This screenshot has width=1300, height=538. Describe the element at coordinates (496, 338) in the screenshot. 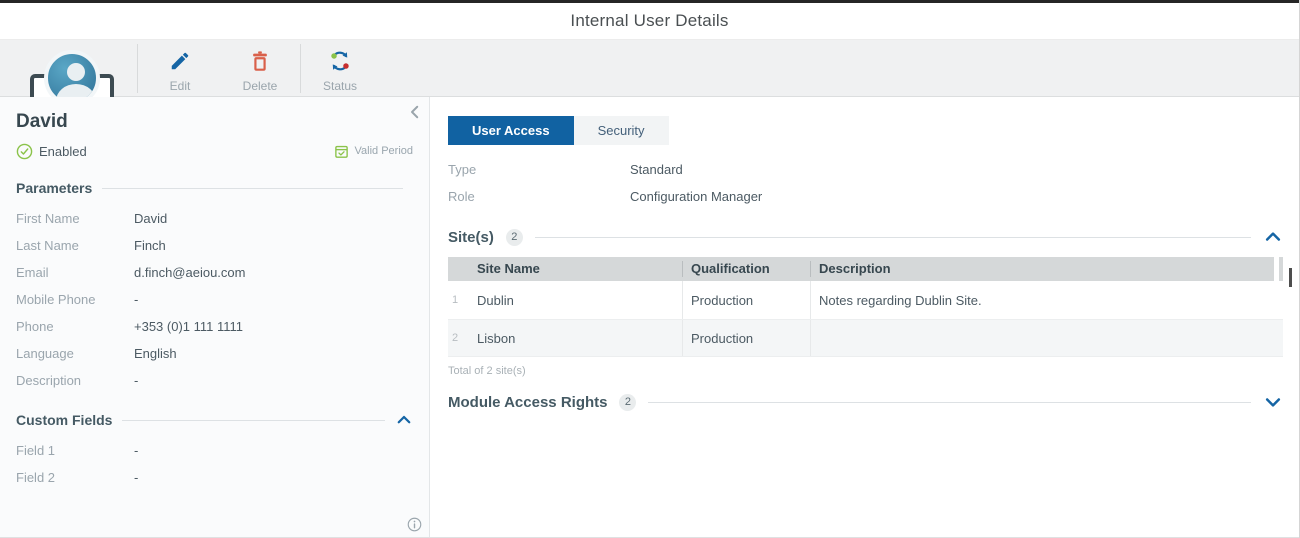

I see `cell-site-name: Lisbon` at that location.